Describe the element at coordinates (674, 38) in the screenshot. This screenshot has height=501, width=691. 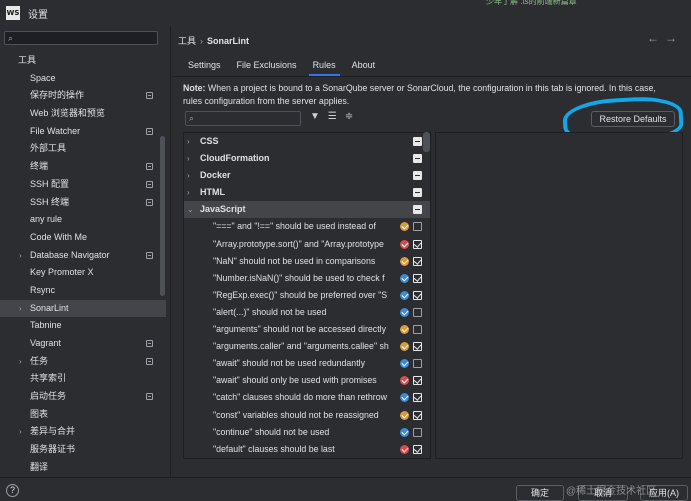
I see `forward-arrow-icon: →` at that location.